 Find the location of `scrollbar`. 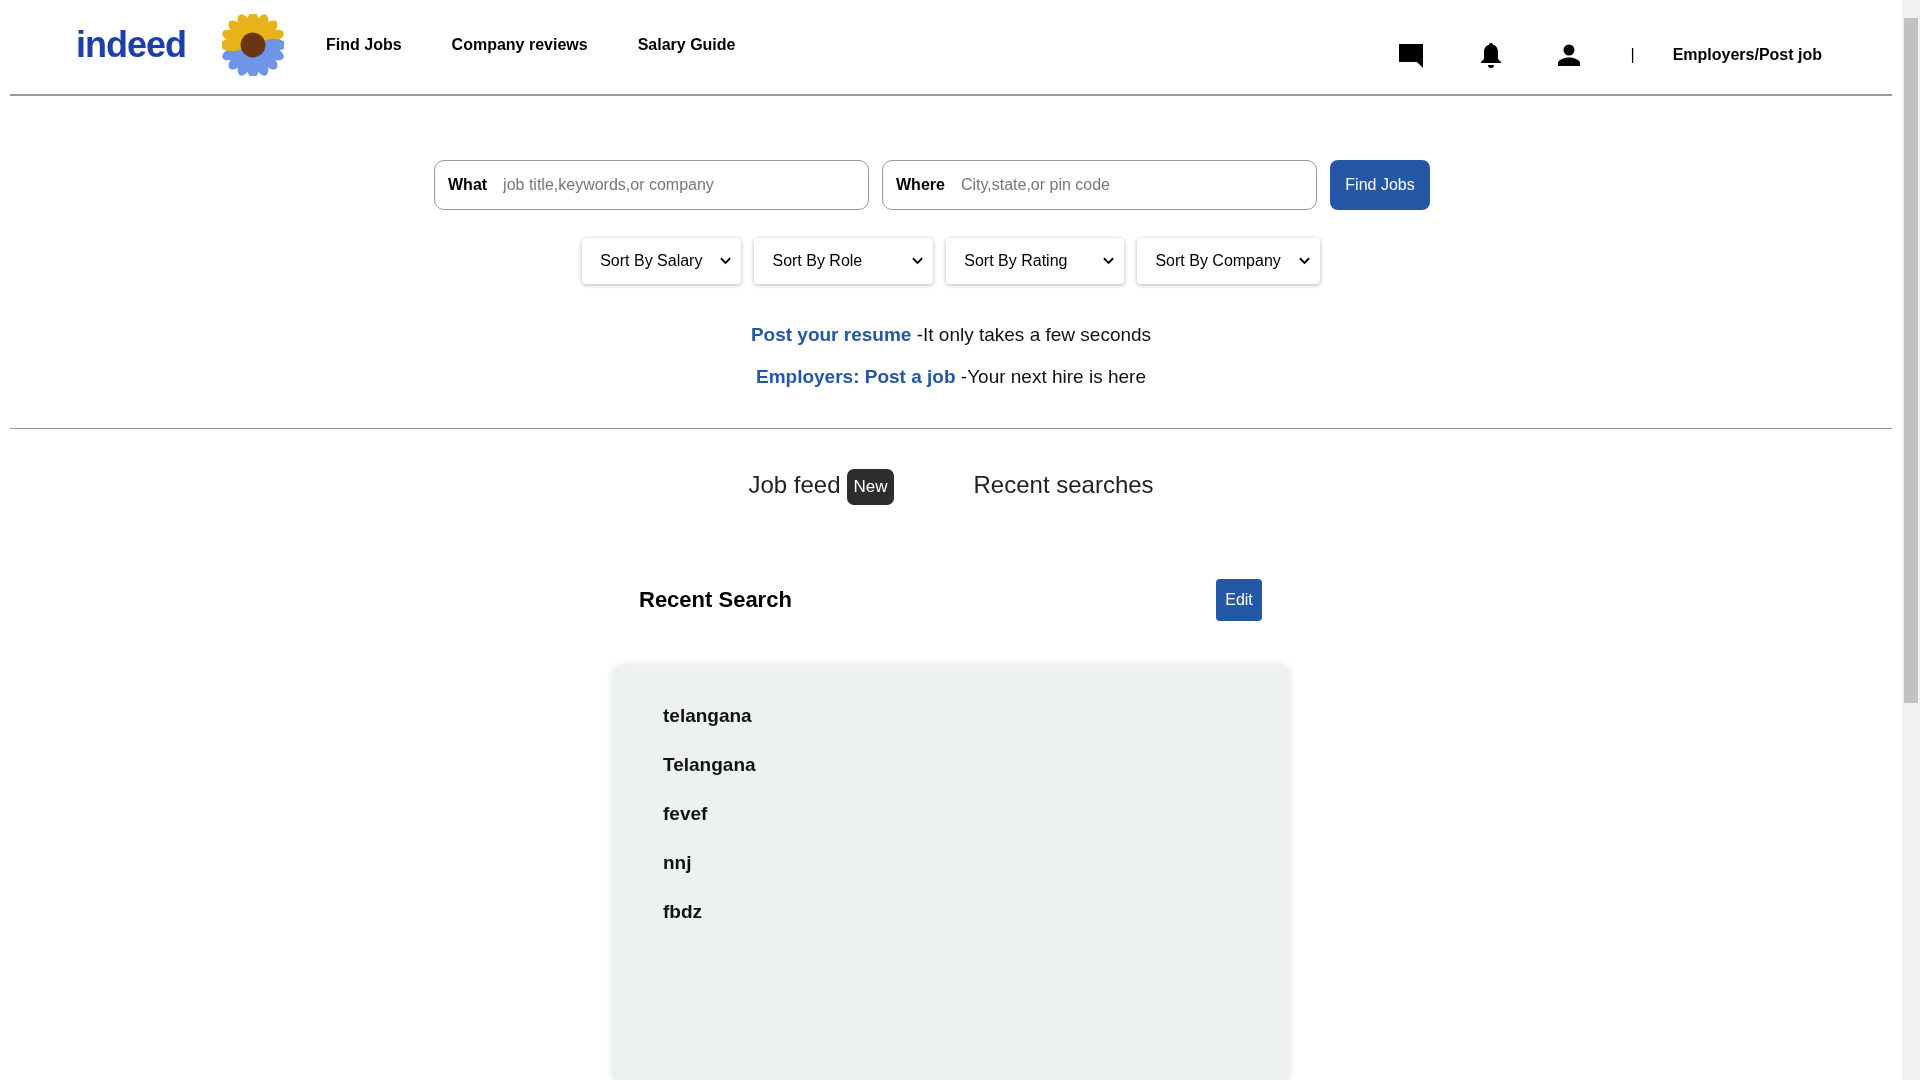

scrollbar is located at coordinates (1911, 540).